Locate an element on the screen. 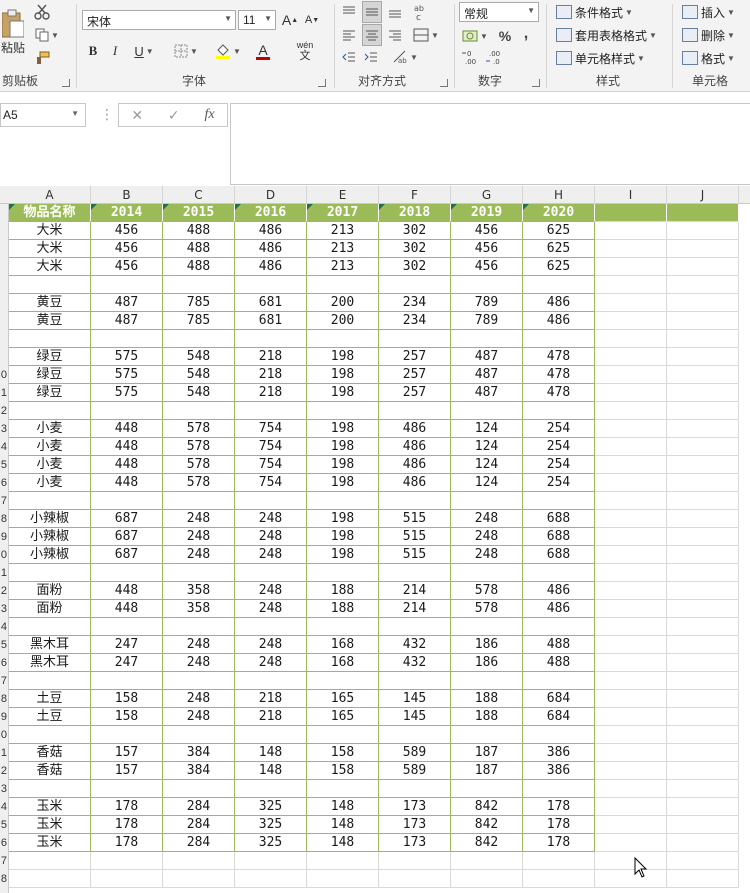 This screenshot has height=893, width=750. table-cell: 625 is located at coordinates (559, 231).